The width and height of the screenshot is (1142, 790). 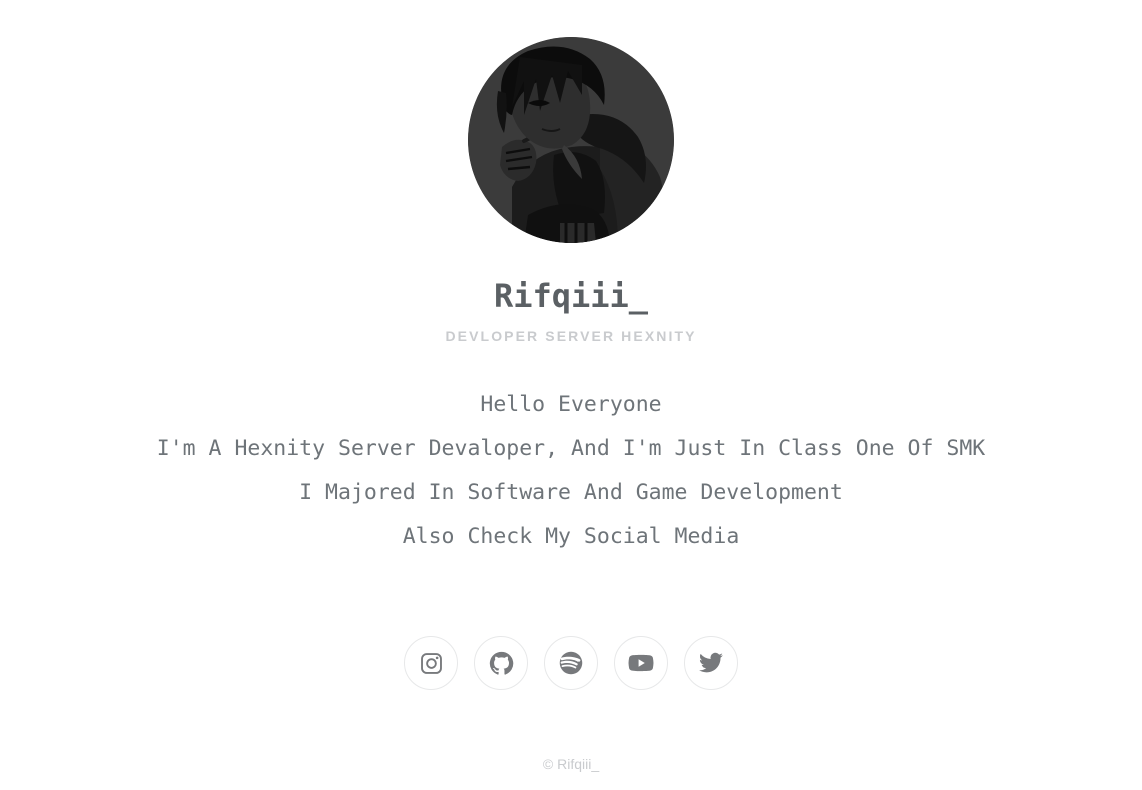 I want to click on bio-line: Also Check My Social Media, so click(x=571, y=536).